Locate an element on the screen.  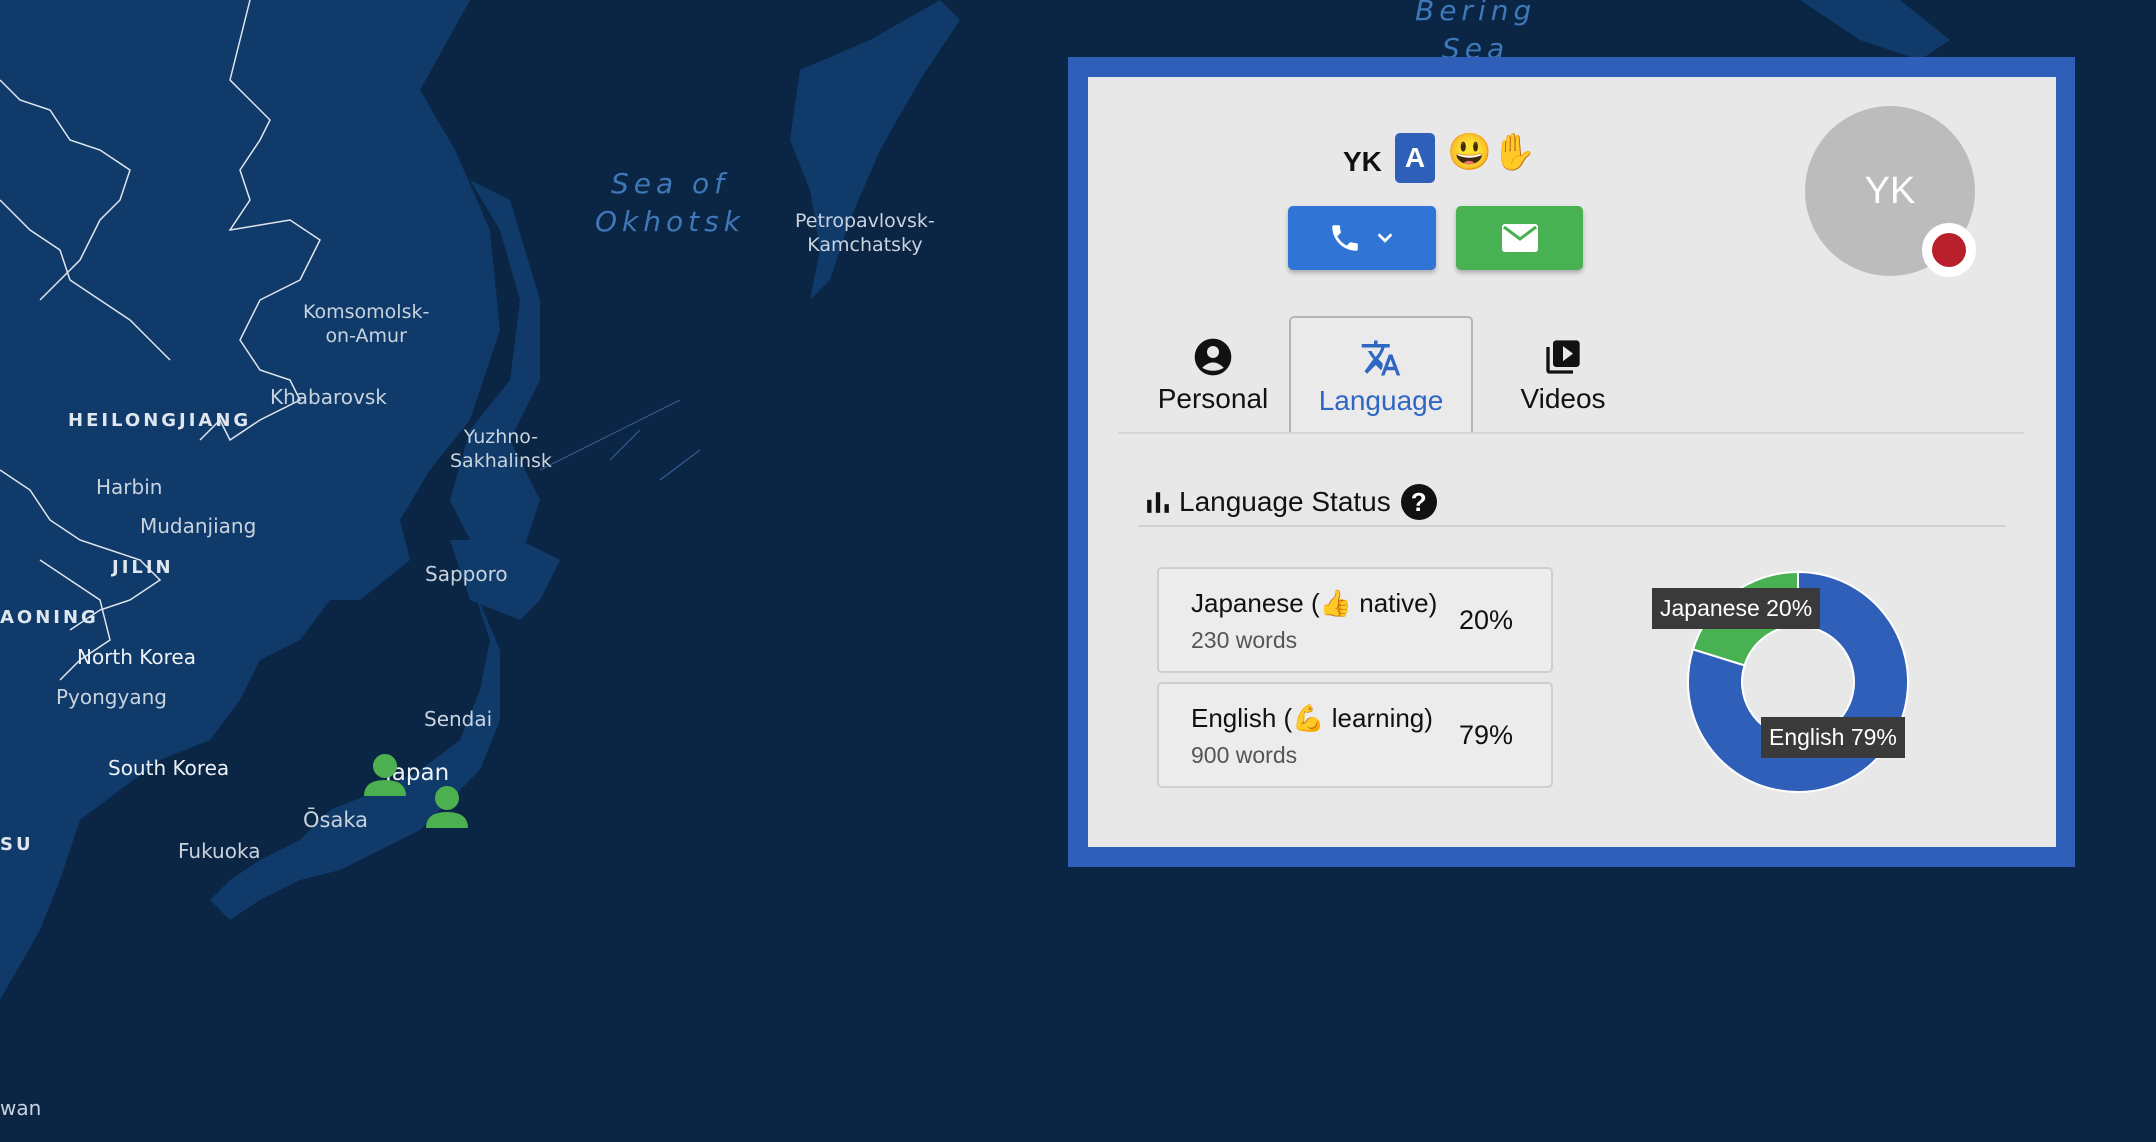
pie-data-label-english: English 79% is located at coordinates (1833, 737).